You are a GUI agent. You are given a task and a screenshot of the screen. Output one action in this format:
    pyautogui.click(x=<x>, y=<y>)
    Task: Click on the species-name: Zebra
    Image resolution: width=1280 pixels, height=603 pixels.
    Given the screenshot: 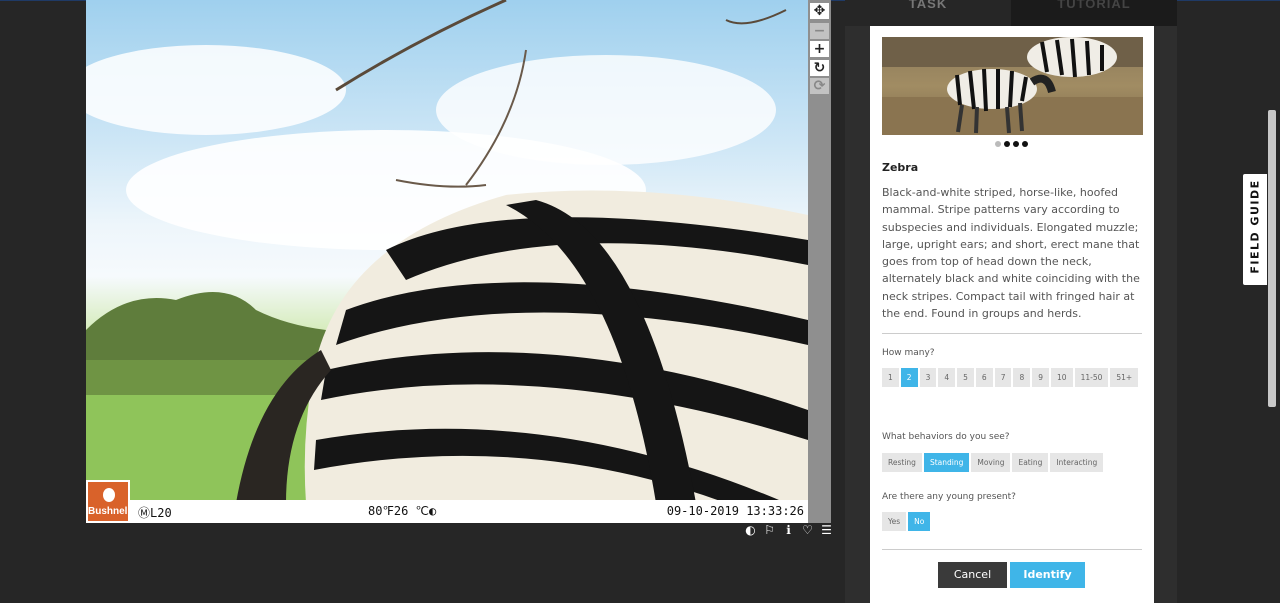 What is the action you would take?
    pyautogui.click(x=900, y=167)
    